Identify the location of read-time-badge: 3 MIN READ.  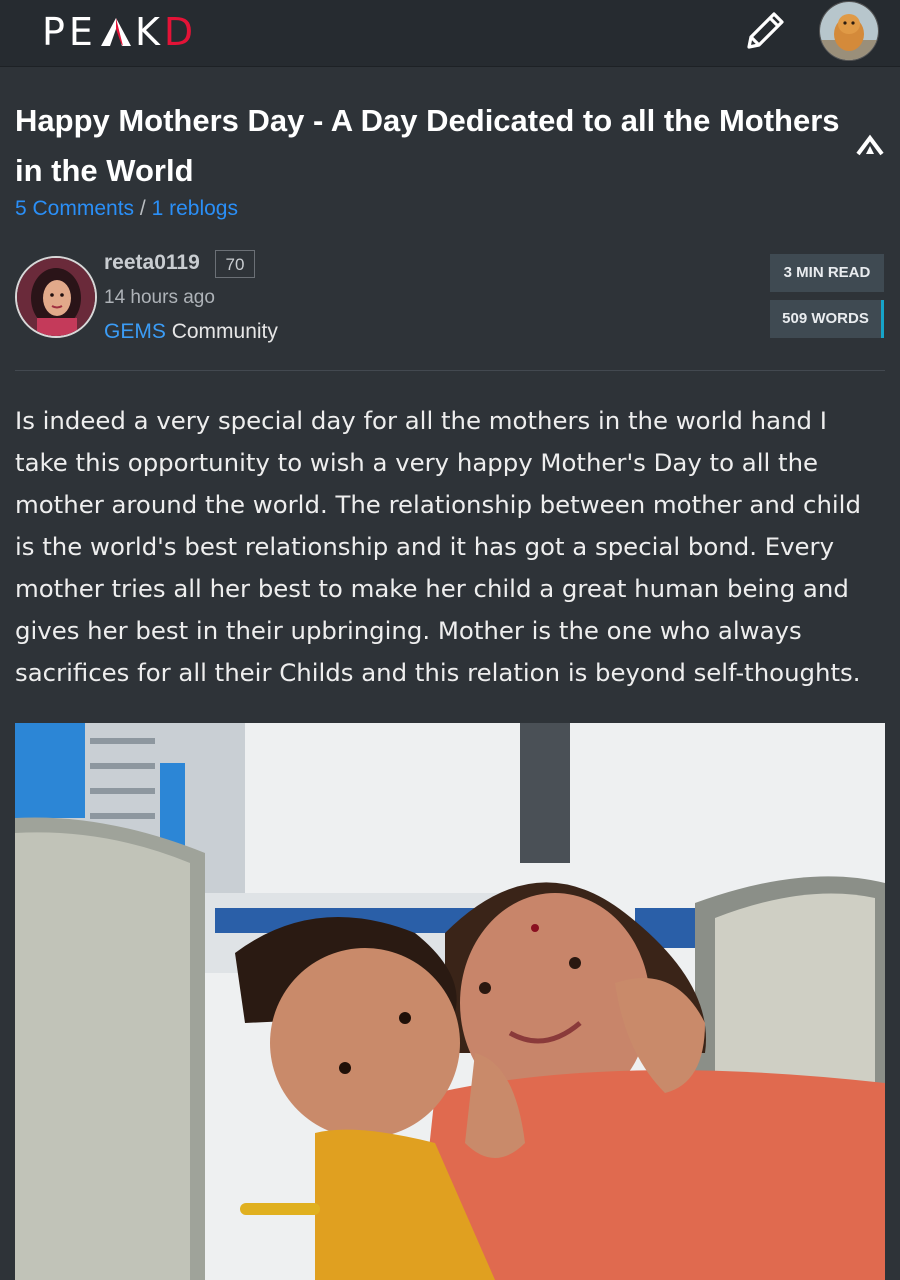
(827, 273).